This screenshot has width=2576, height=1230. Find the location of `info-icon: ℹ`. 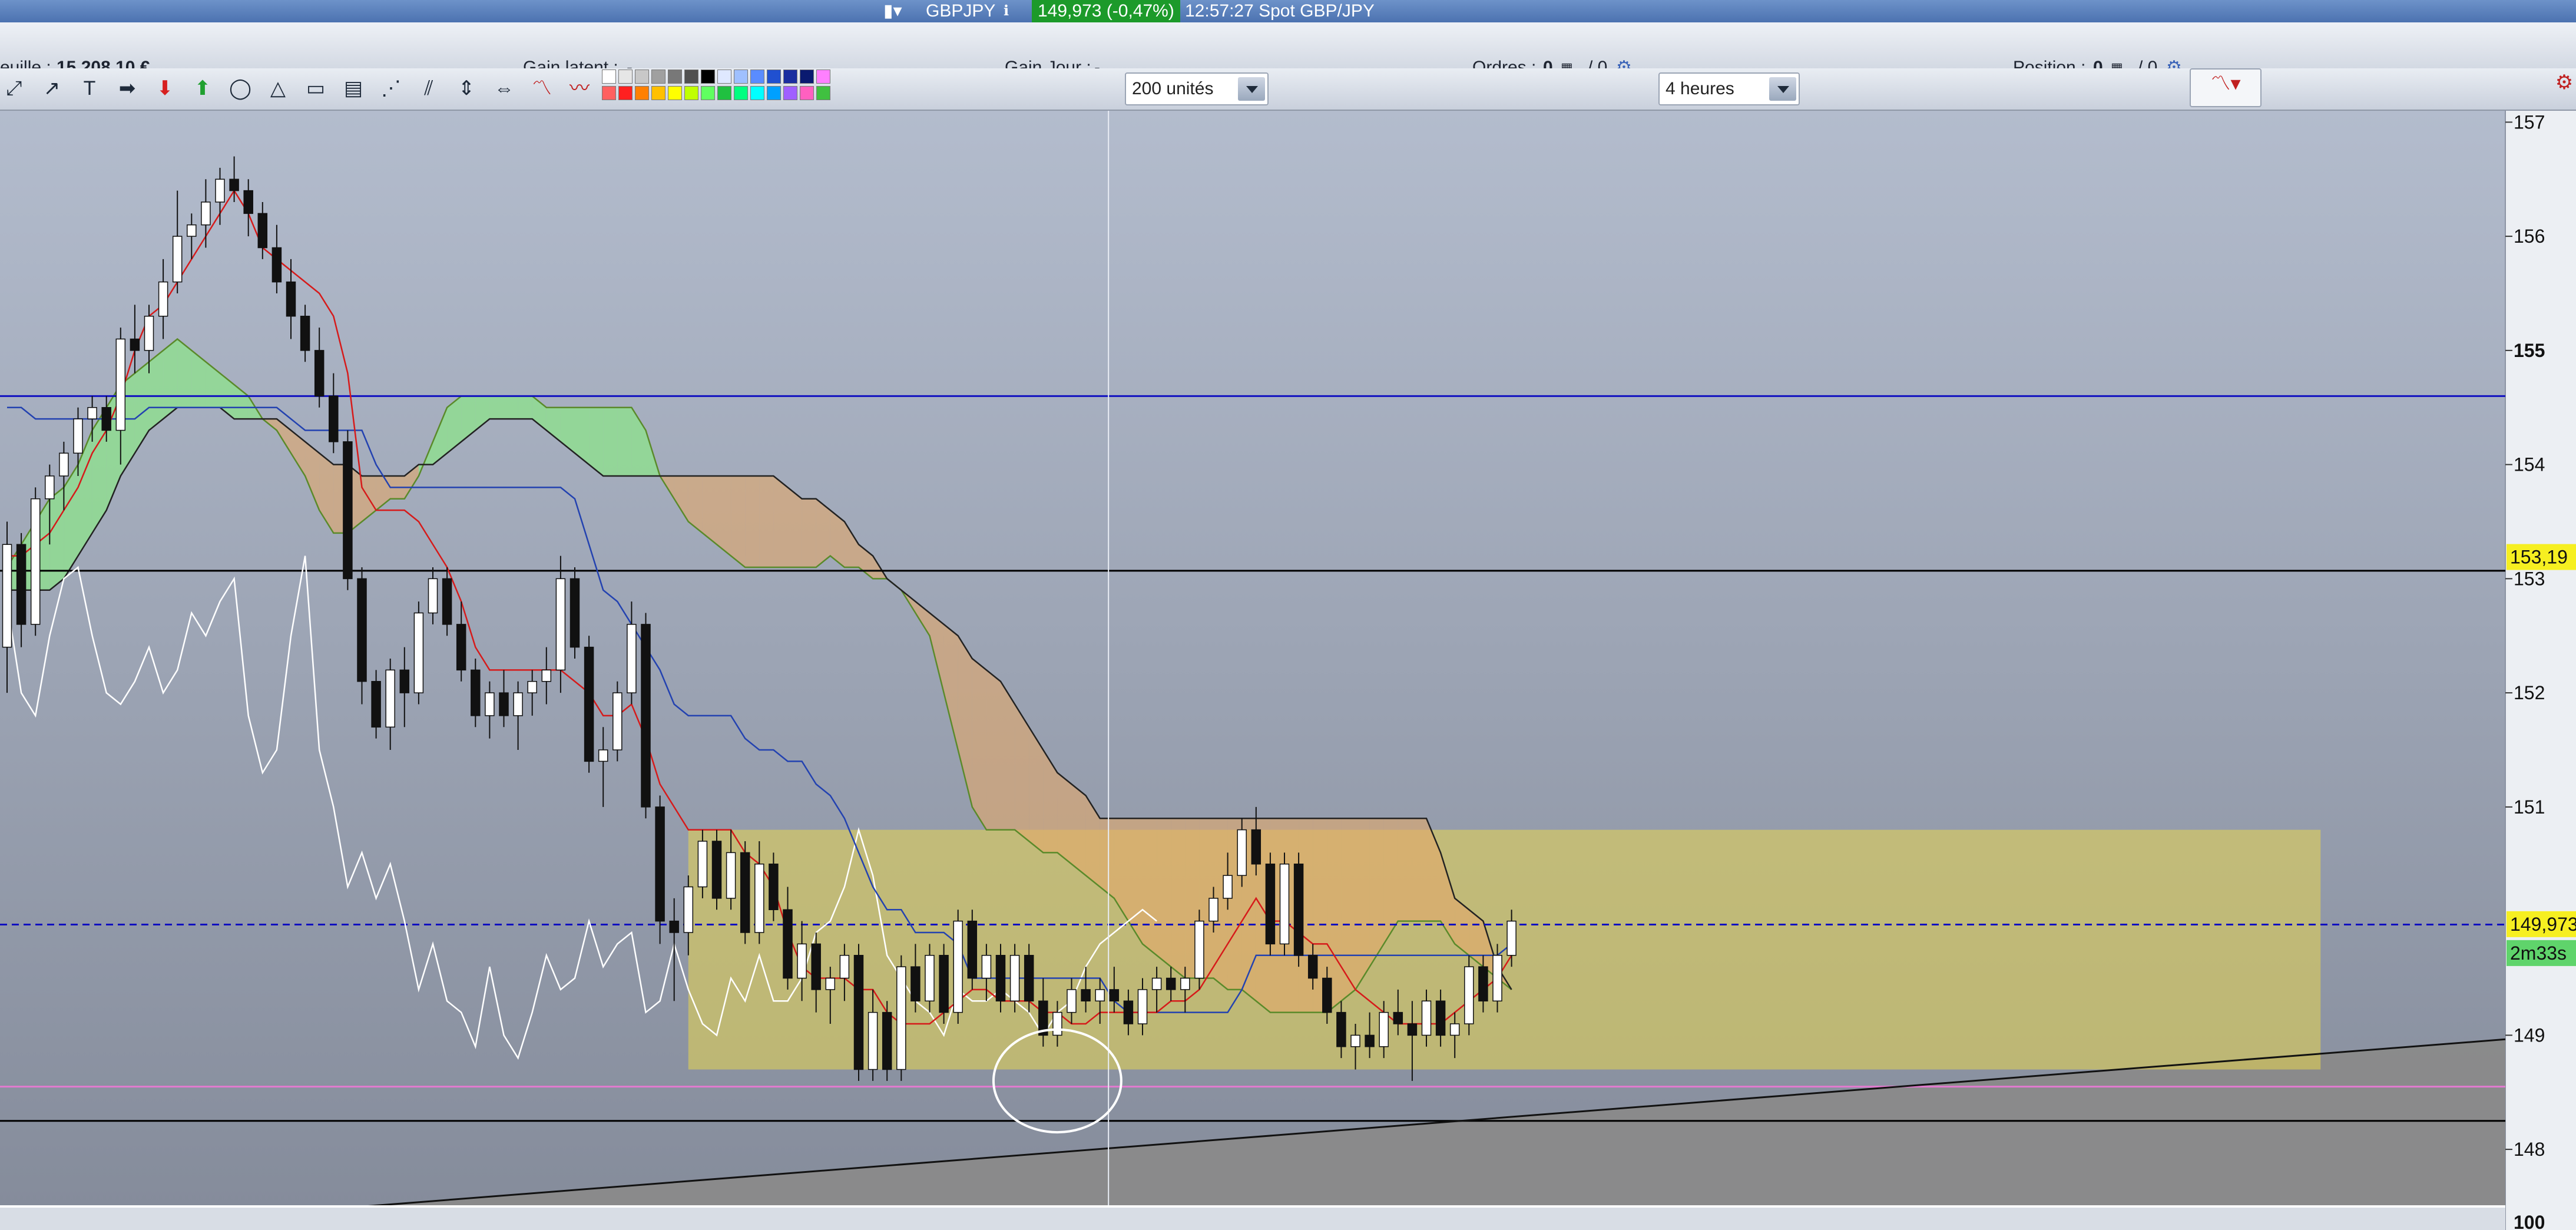

info-icon: ℹ is located at coordinates (1006, 11).